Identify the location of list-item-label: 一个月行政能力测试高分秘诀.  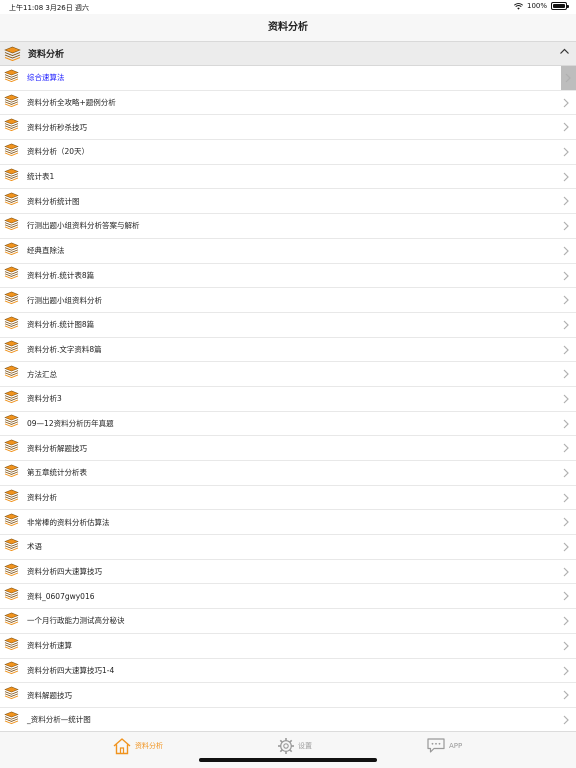
(76, 621).